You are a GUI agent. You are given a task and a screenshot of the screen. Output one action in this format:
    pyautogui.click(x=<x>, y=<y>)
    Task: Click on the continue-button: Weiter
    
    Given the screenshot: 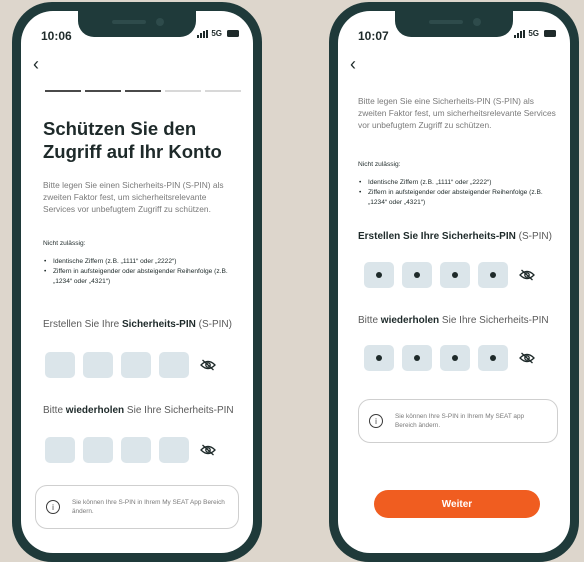 What is the action you would take?
    pyautogui.click(x=457, y=504)
    